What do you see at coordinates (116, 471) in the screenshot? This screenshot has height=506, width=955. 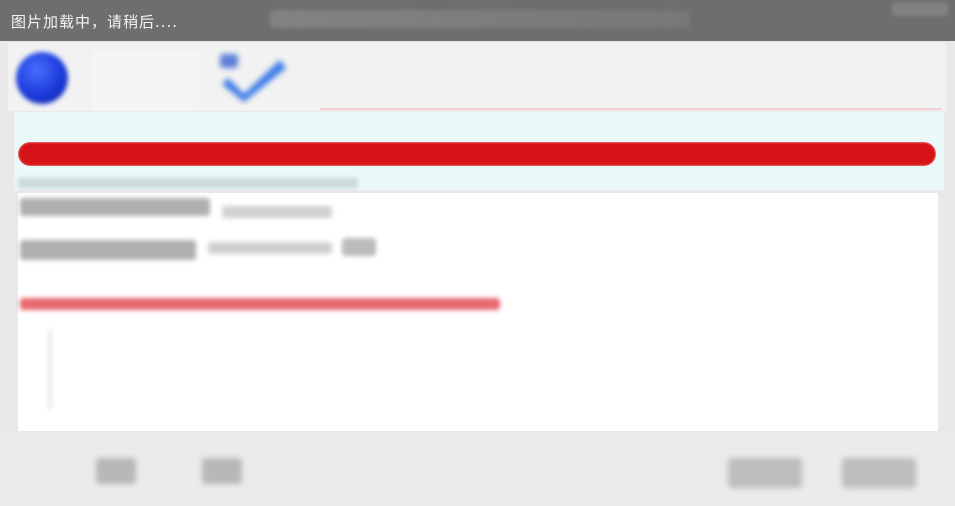 I see `prev-button` at bounding box center [116, 471].